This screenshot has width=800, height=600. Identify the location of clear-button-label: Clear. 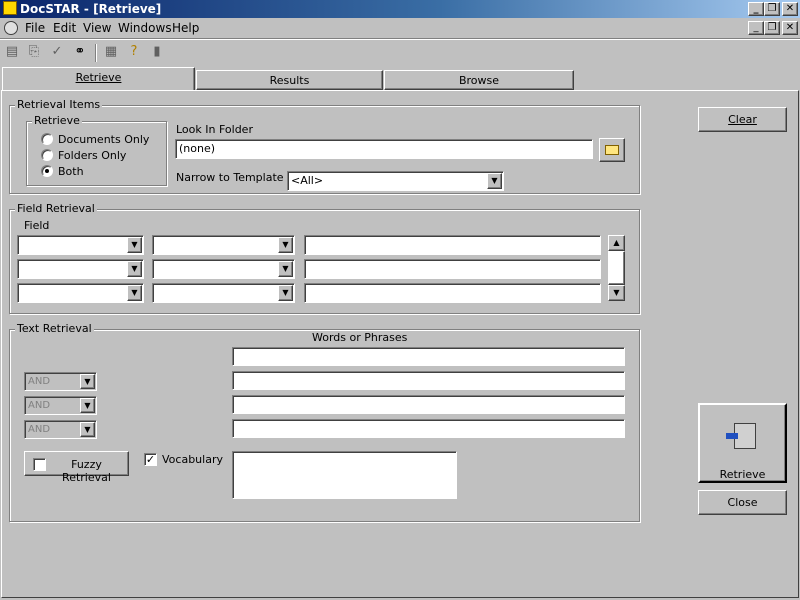
(742, 119).